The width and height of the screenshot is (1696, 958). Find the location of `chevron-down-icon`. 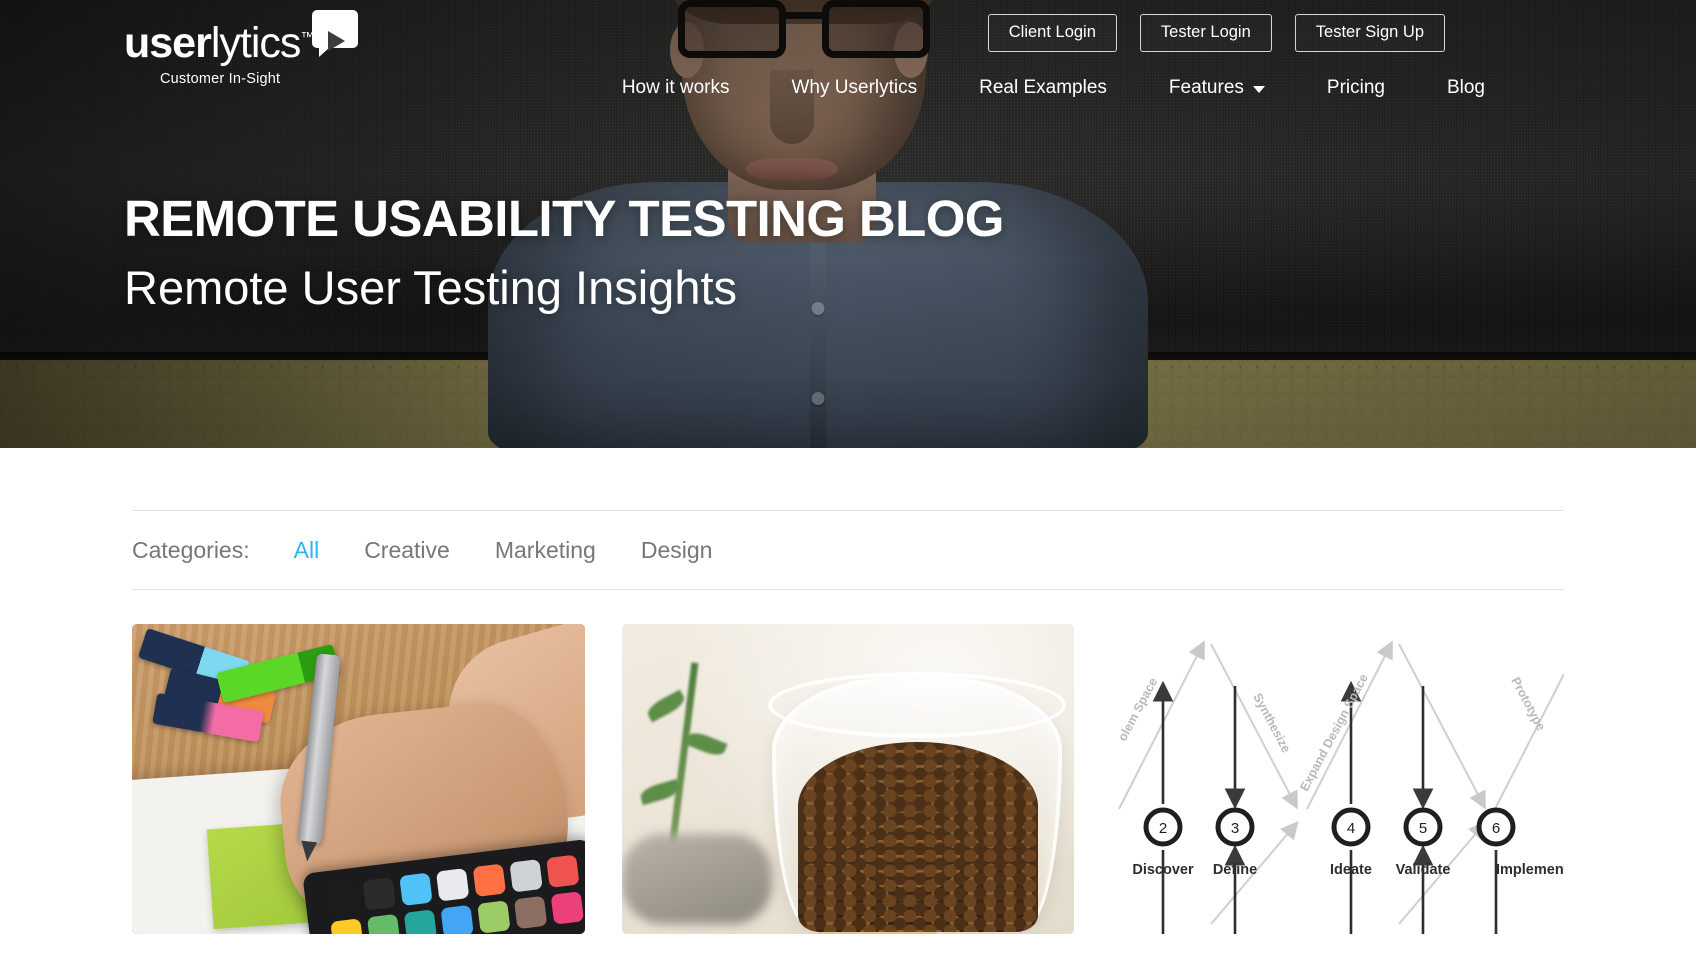

chevron-down-icon is located at coordinates (1258, 90).